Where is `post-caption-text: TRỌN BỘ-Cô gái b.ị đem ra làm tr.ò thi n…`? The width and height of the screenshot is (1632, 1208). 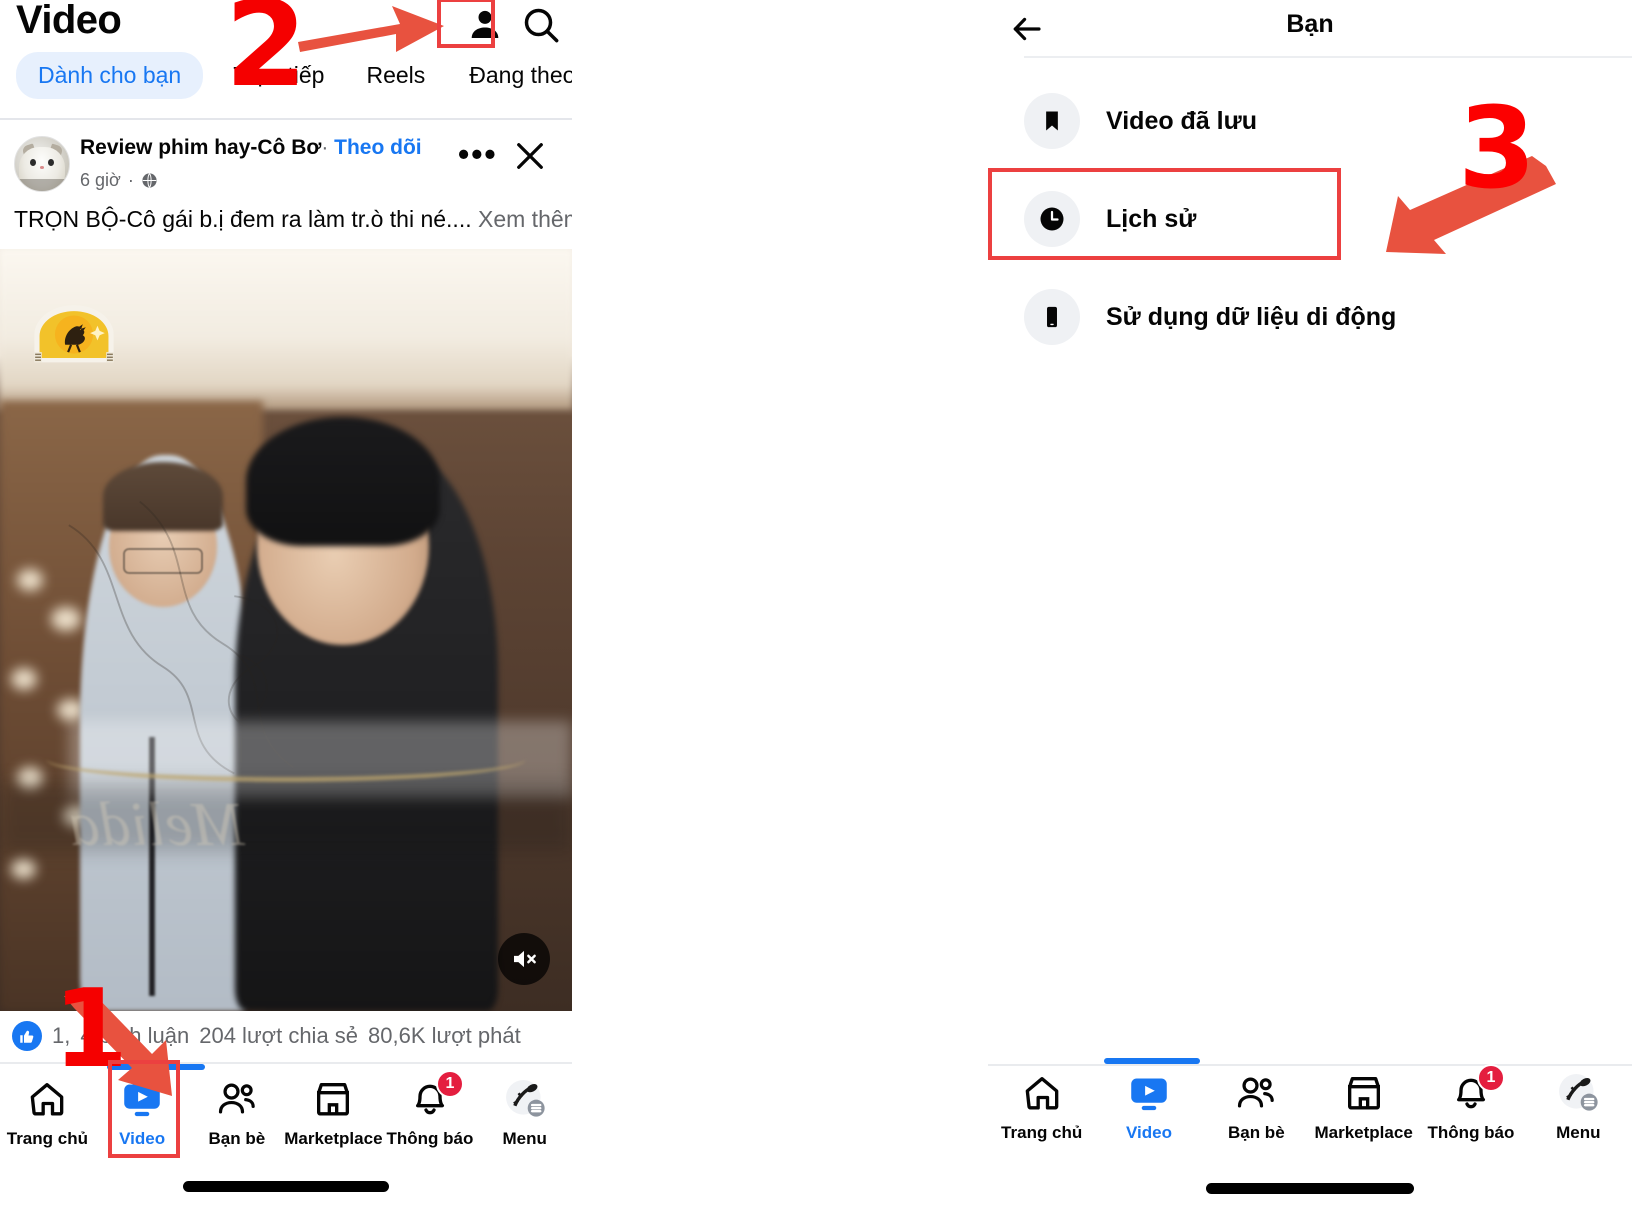
post-caption-text: TRỌN BỘ-Cô gái b.ị đem ra làm tr.ò thi n… is located at coordinates (243, 219).